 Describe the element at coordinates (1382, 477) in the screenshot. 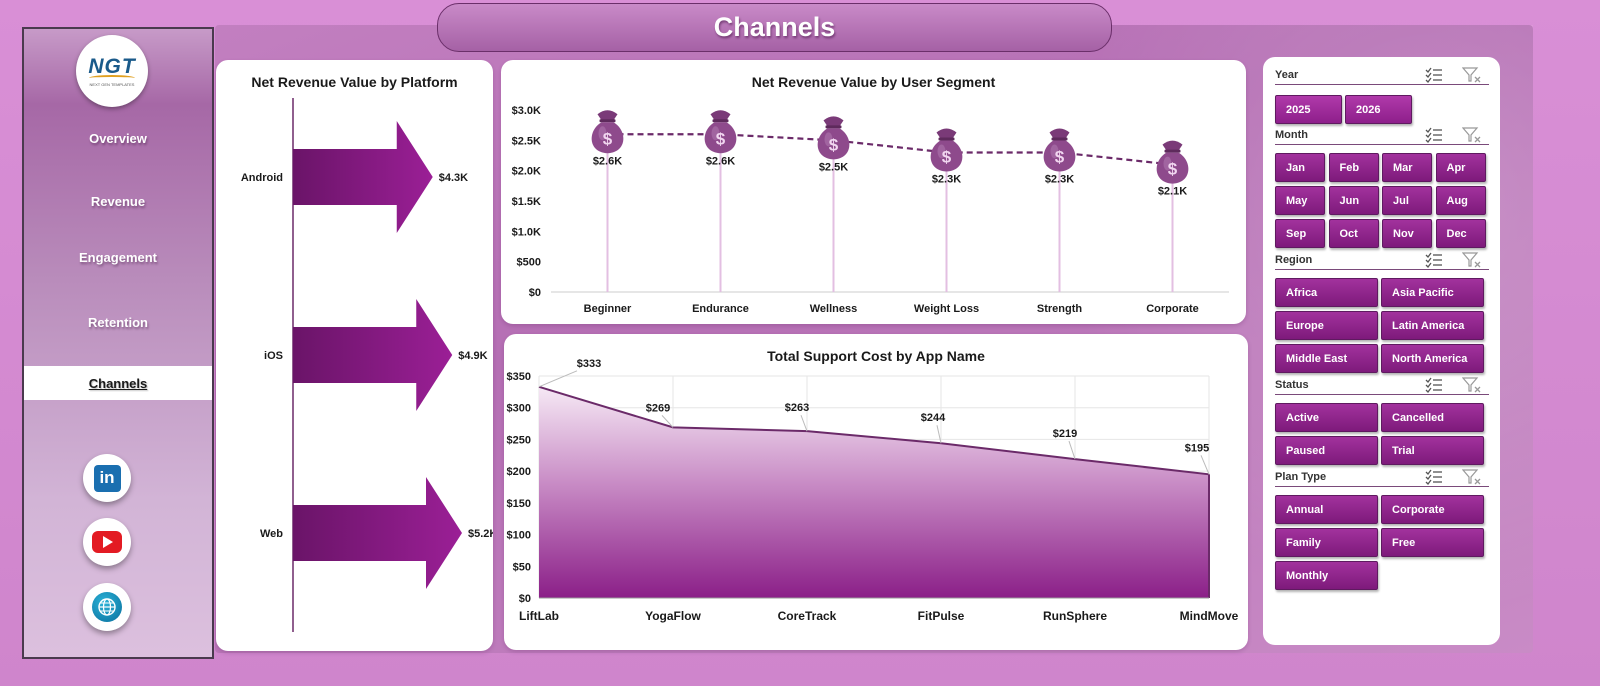

I see `filter-header-plan_type: Plan Type` at that location.